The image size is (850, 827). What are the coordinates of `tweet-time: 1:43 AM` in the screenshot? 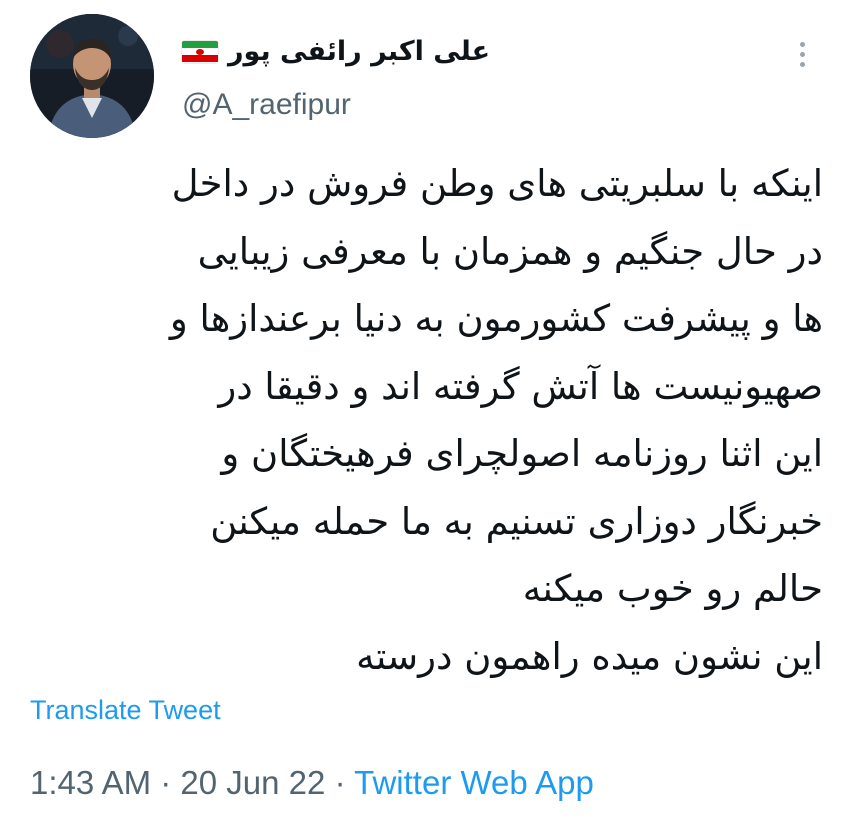 It's located at (90, 782).